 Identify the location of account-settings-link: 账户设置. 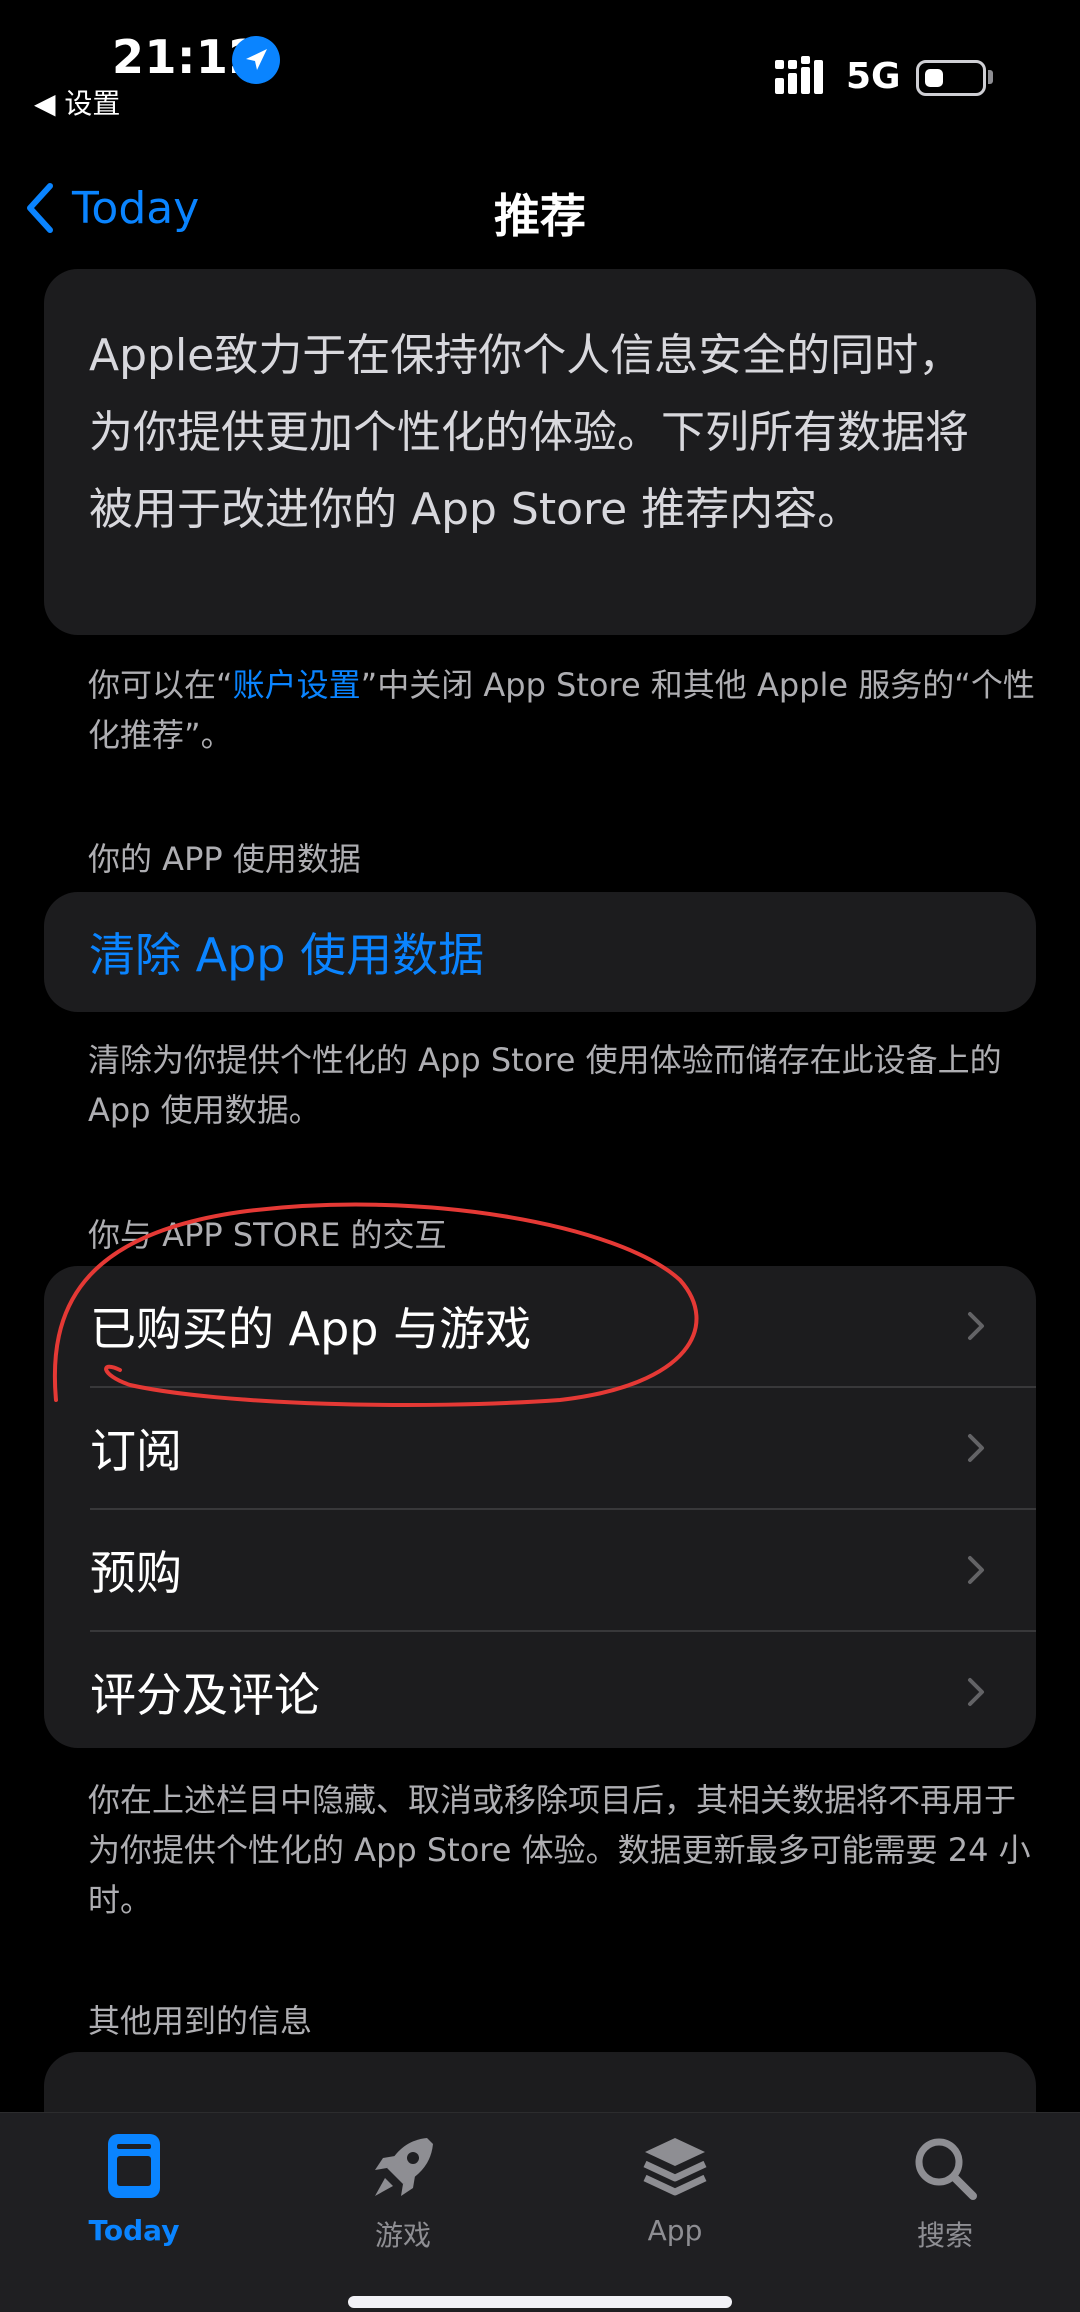
(297, 685).